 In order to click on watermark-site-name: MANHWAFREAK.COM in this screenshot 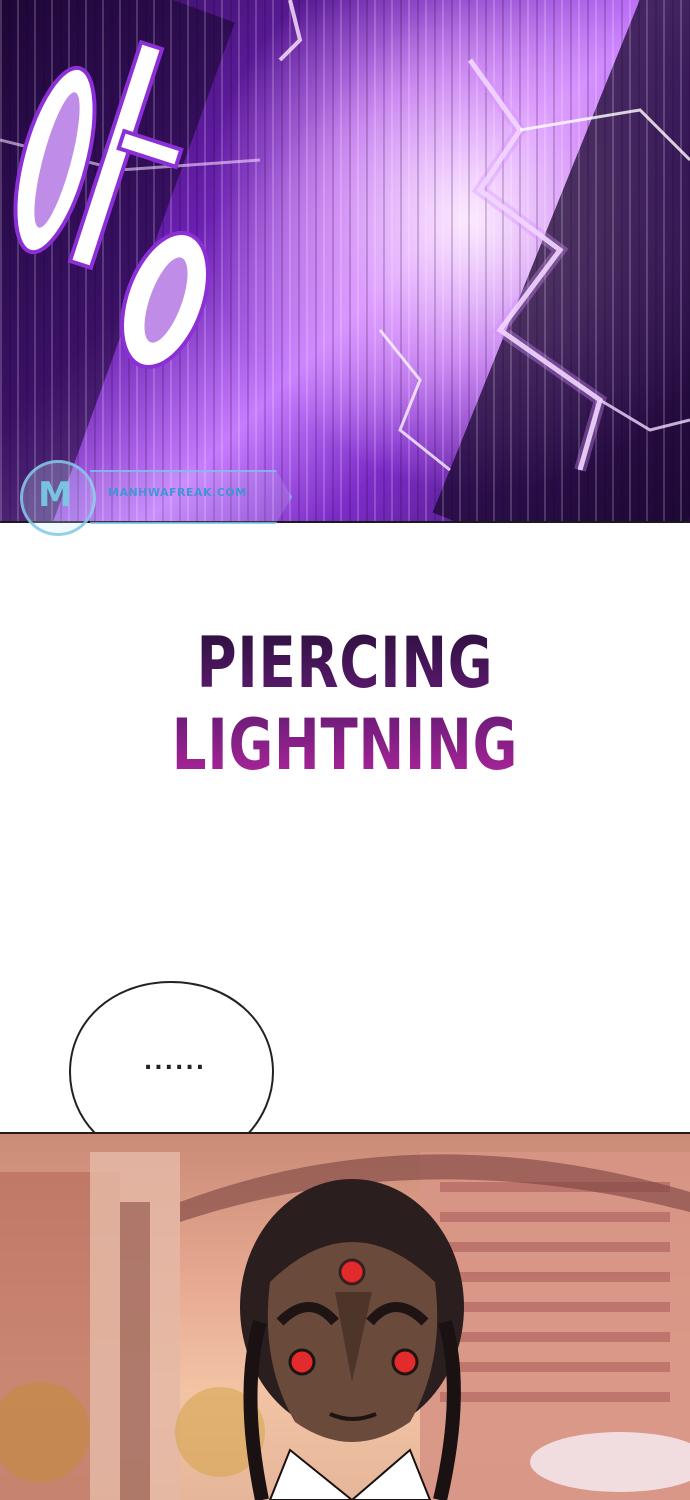, I will do `click(177, 492)`.